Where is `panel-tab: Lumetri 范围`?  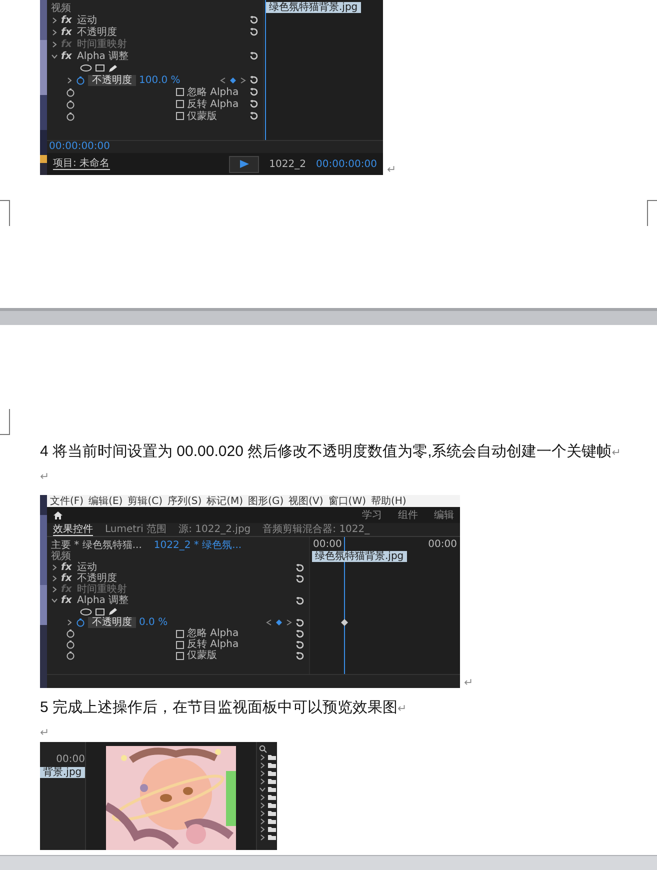
panel-tab: Lumetri 范围 is located at coordinates (136, 529).